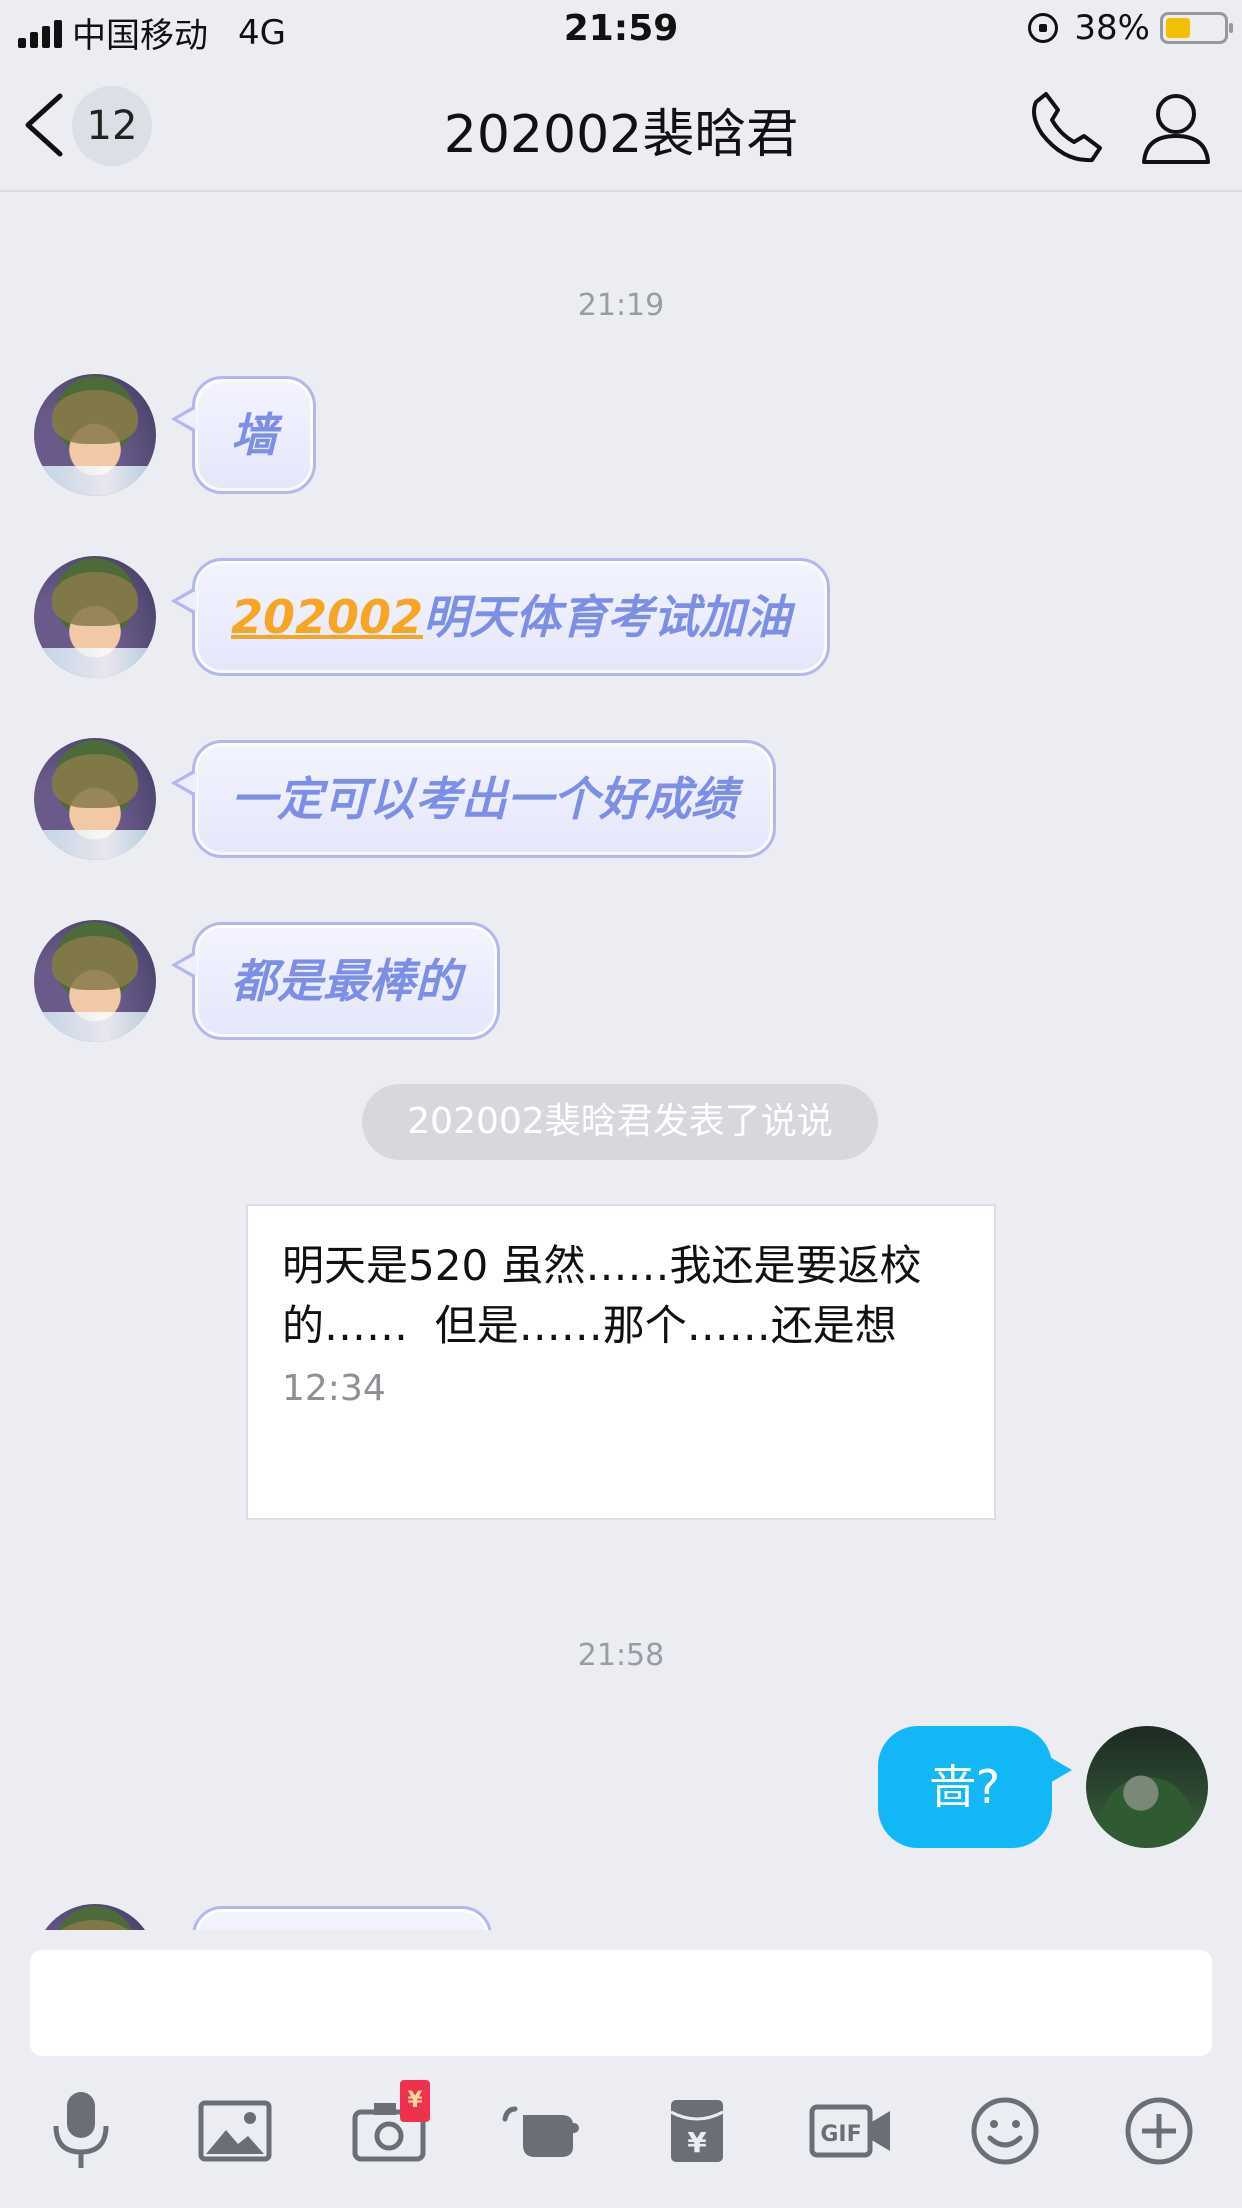 The width and height of the screenshot is (1242, 2208). Describe the element at coordinates (1005, 2131) in the screenshot. I see `emoji-icon` at that location.